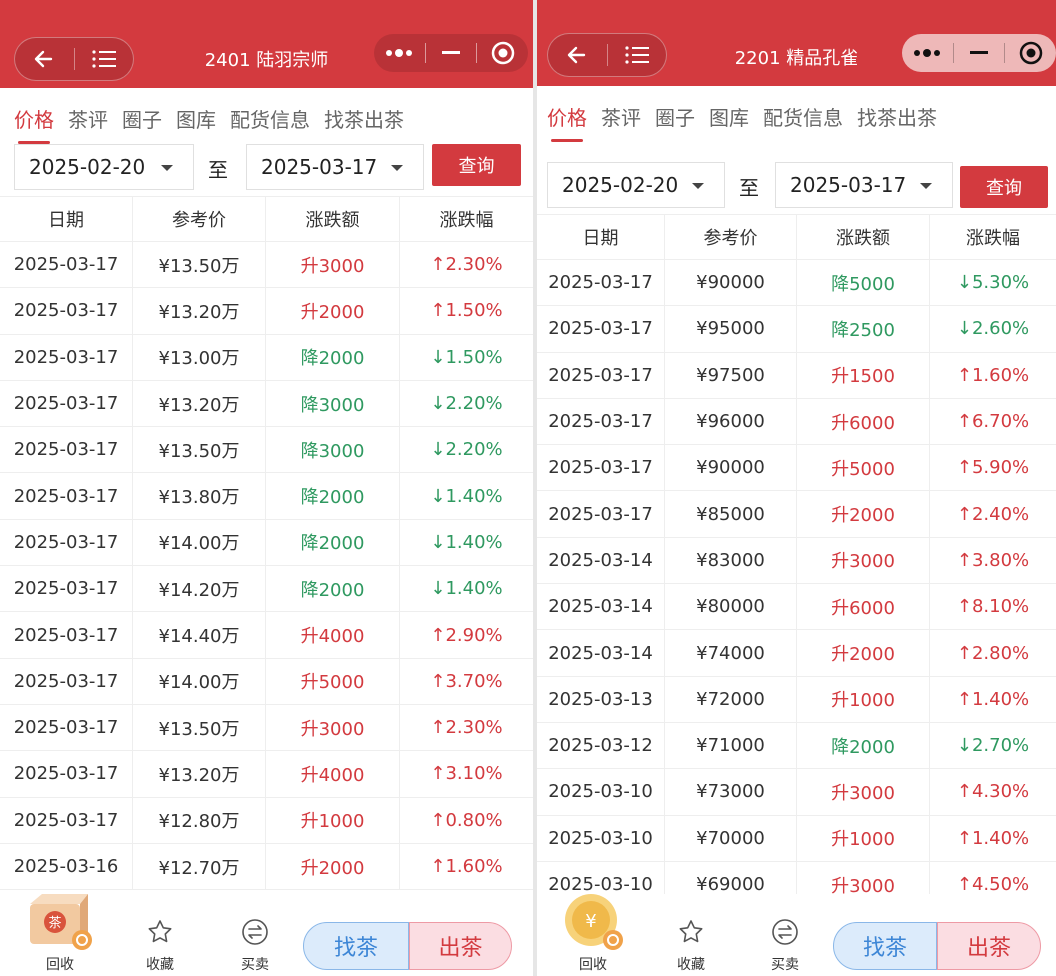 The height and width of the screenshot is (976, 1056). What do you see at coordinates (266, 635) in the screenshot?
I see `table-row: 2025-03-17 ¥14.40万 升4000 ↑2.90%` at bounding box center [266, 635].